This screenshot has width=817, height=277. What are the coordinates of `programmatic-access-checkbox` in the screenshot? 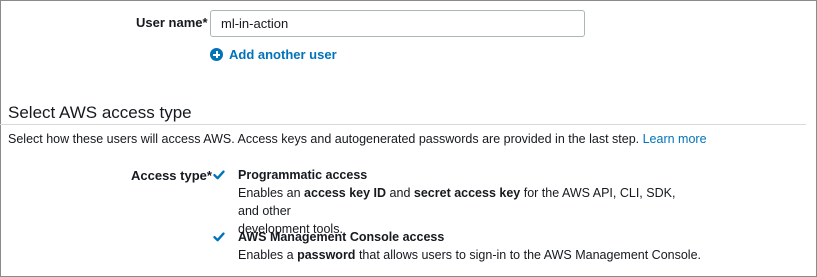 It's located at (219, 175).